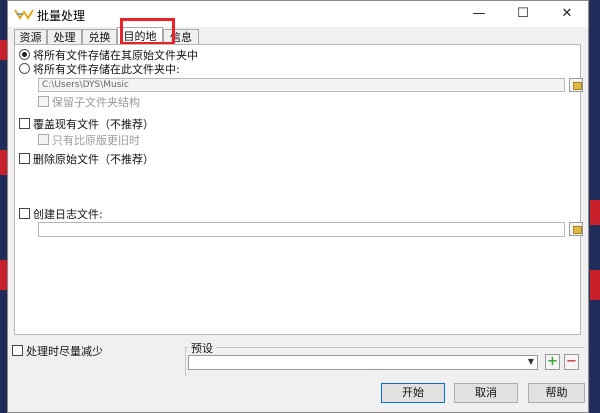 This screenshot has width=600, height=413. I want to click on app-logo-icon, so click(24, 14).